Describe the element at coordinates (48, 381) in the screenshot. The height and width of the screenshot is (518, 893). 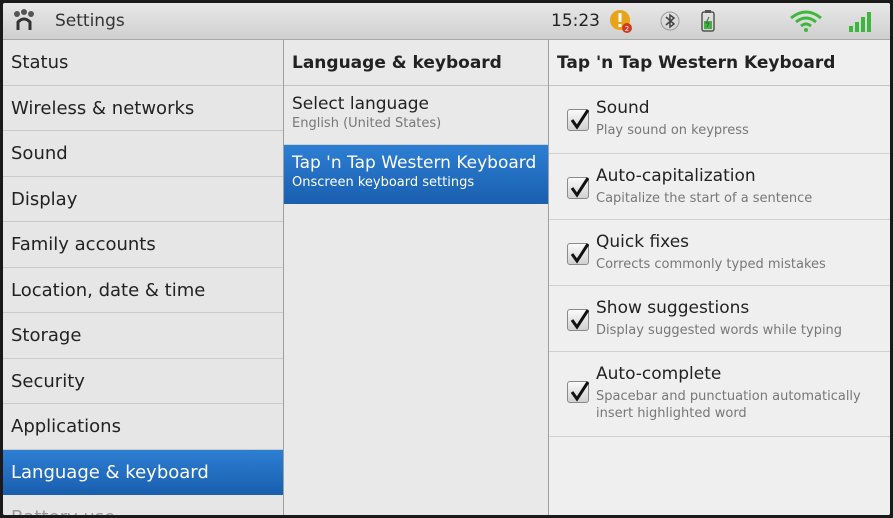
I see `sidebar-item-label: Security` at that location.